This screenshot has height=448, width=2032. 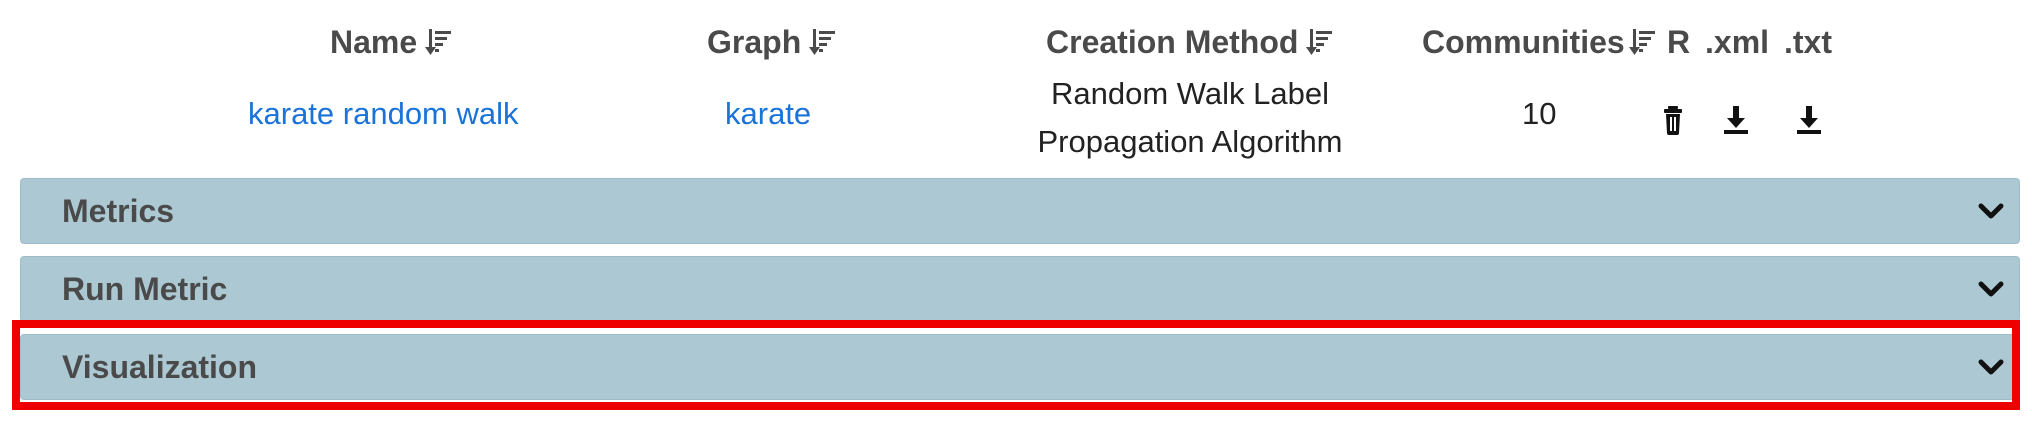 What do you see at coordinates (383, 114) in the screenshot?
I see `community-name-link: karate random walk` at bounding box center [383, 114].